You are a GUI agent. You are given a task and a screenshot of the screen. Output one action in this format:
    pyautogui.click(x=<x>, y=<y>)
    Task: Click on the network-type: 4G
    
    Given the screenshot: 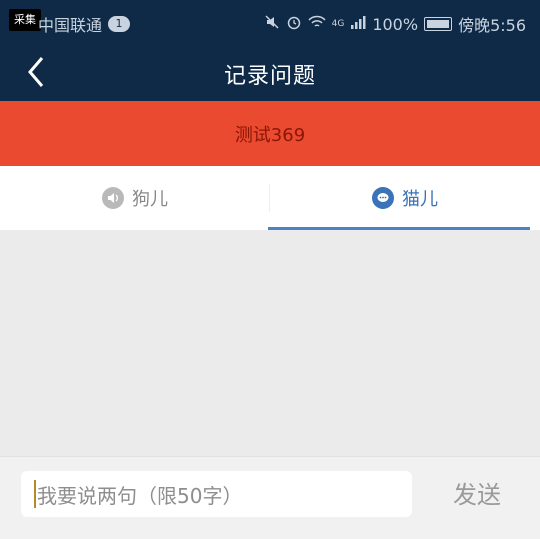 What is the action you would take?
    pyautogui.click(x=338, y=24)
    